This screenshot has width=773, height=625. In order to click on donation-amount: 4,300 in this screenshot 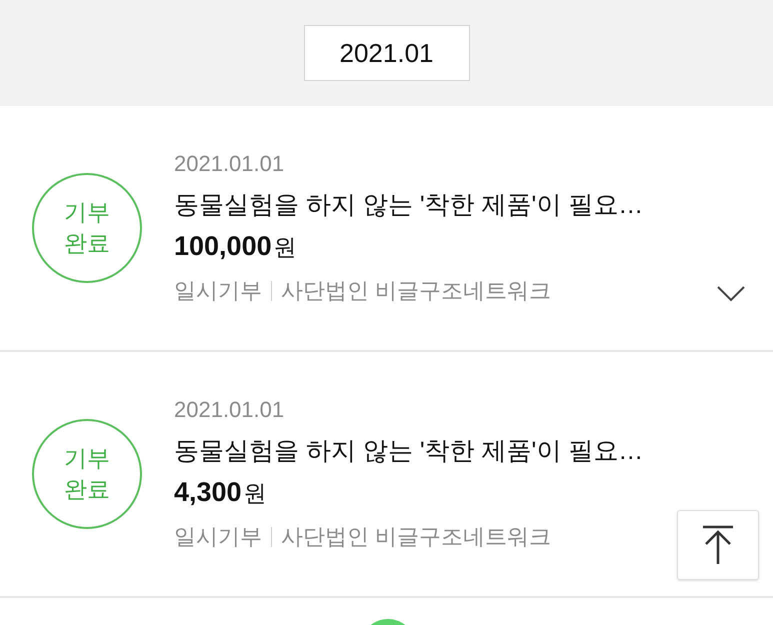, I will do `click(208, 492)`.